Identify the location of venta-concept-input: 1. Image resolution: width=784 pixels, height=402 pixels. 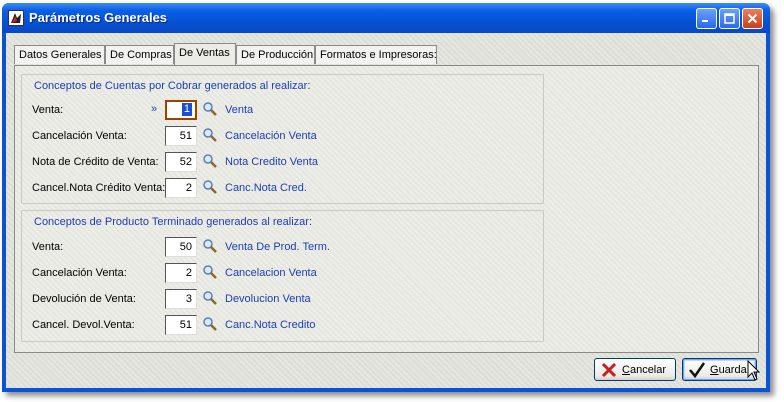
(181, 110).